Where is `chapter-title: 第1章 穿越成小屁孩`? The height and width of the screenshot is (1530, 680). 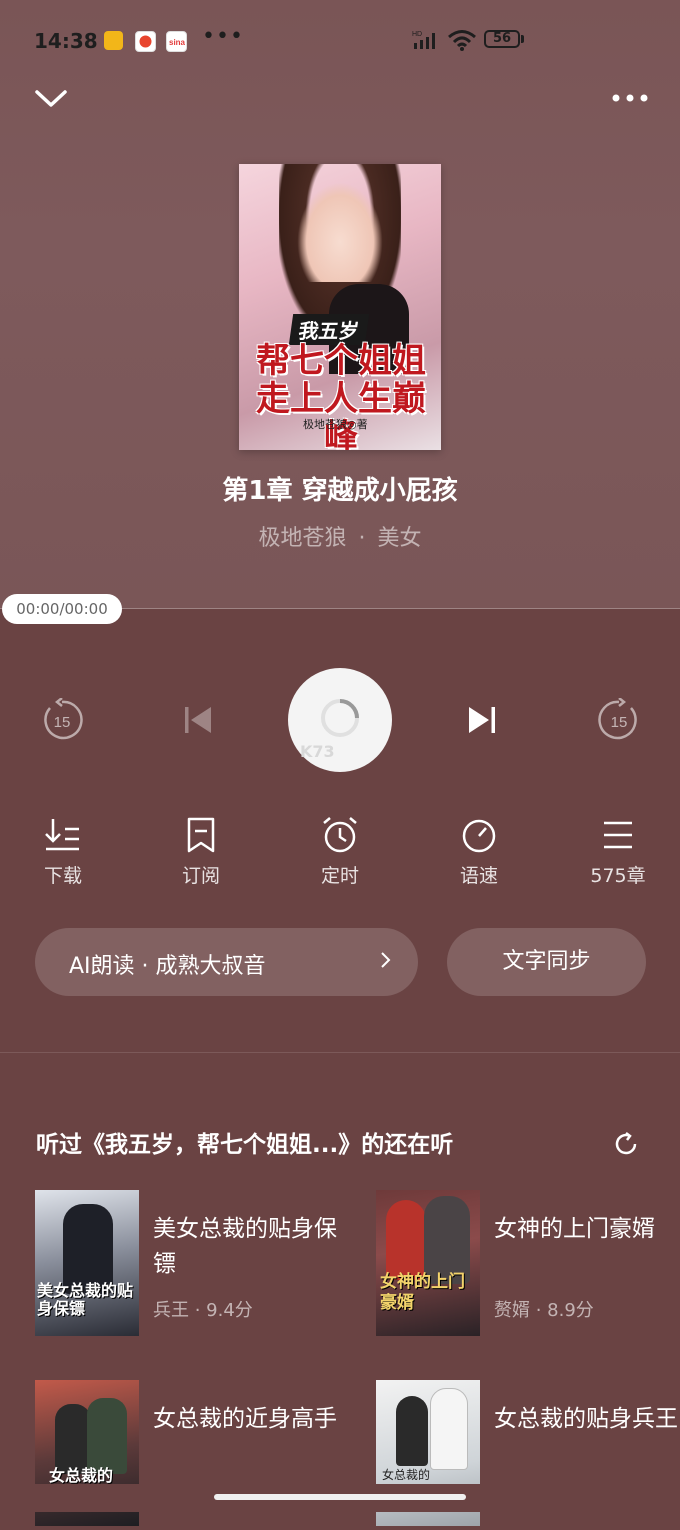
chapter-title: 第1章 穿越成小屁孩 is located at coordinates (340, 491).